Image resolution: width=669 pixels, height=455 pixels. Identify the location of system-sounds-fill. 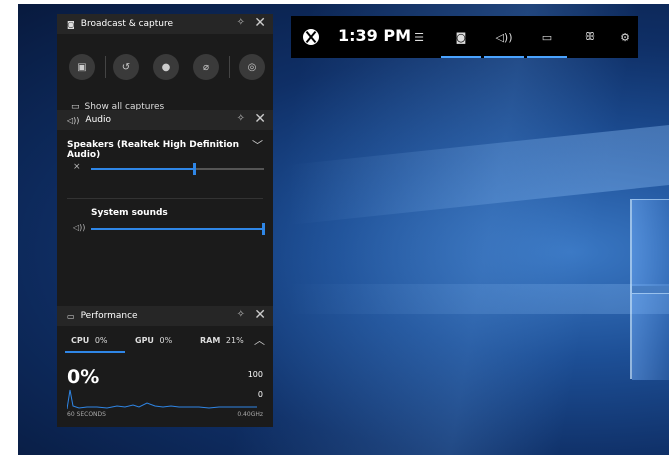
(177, 229).